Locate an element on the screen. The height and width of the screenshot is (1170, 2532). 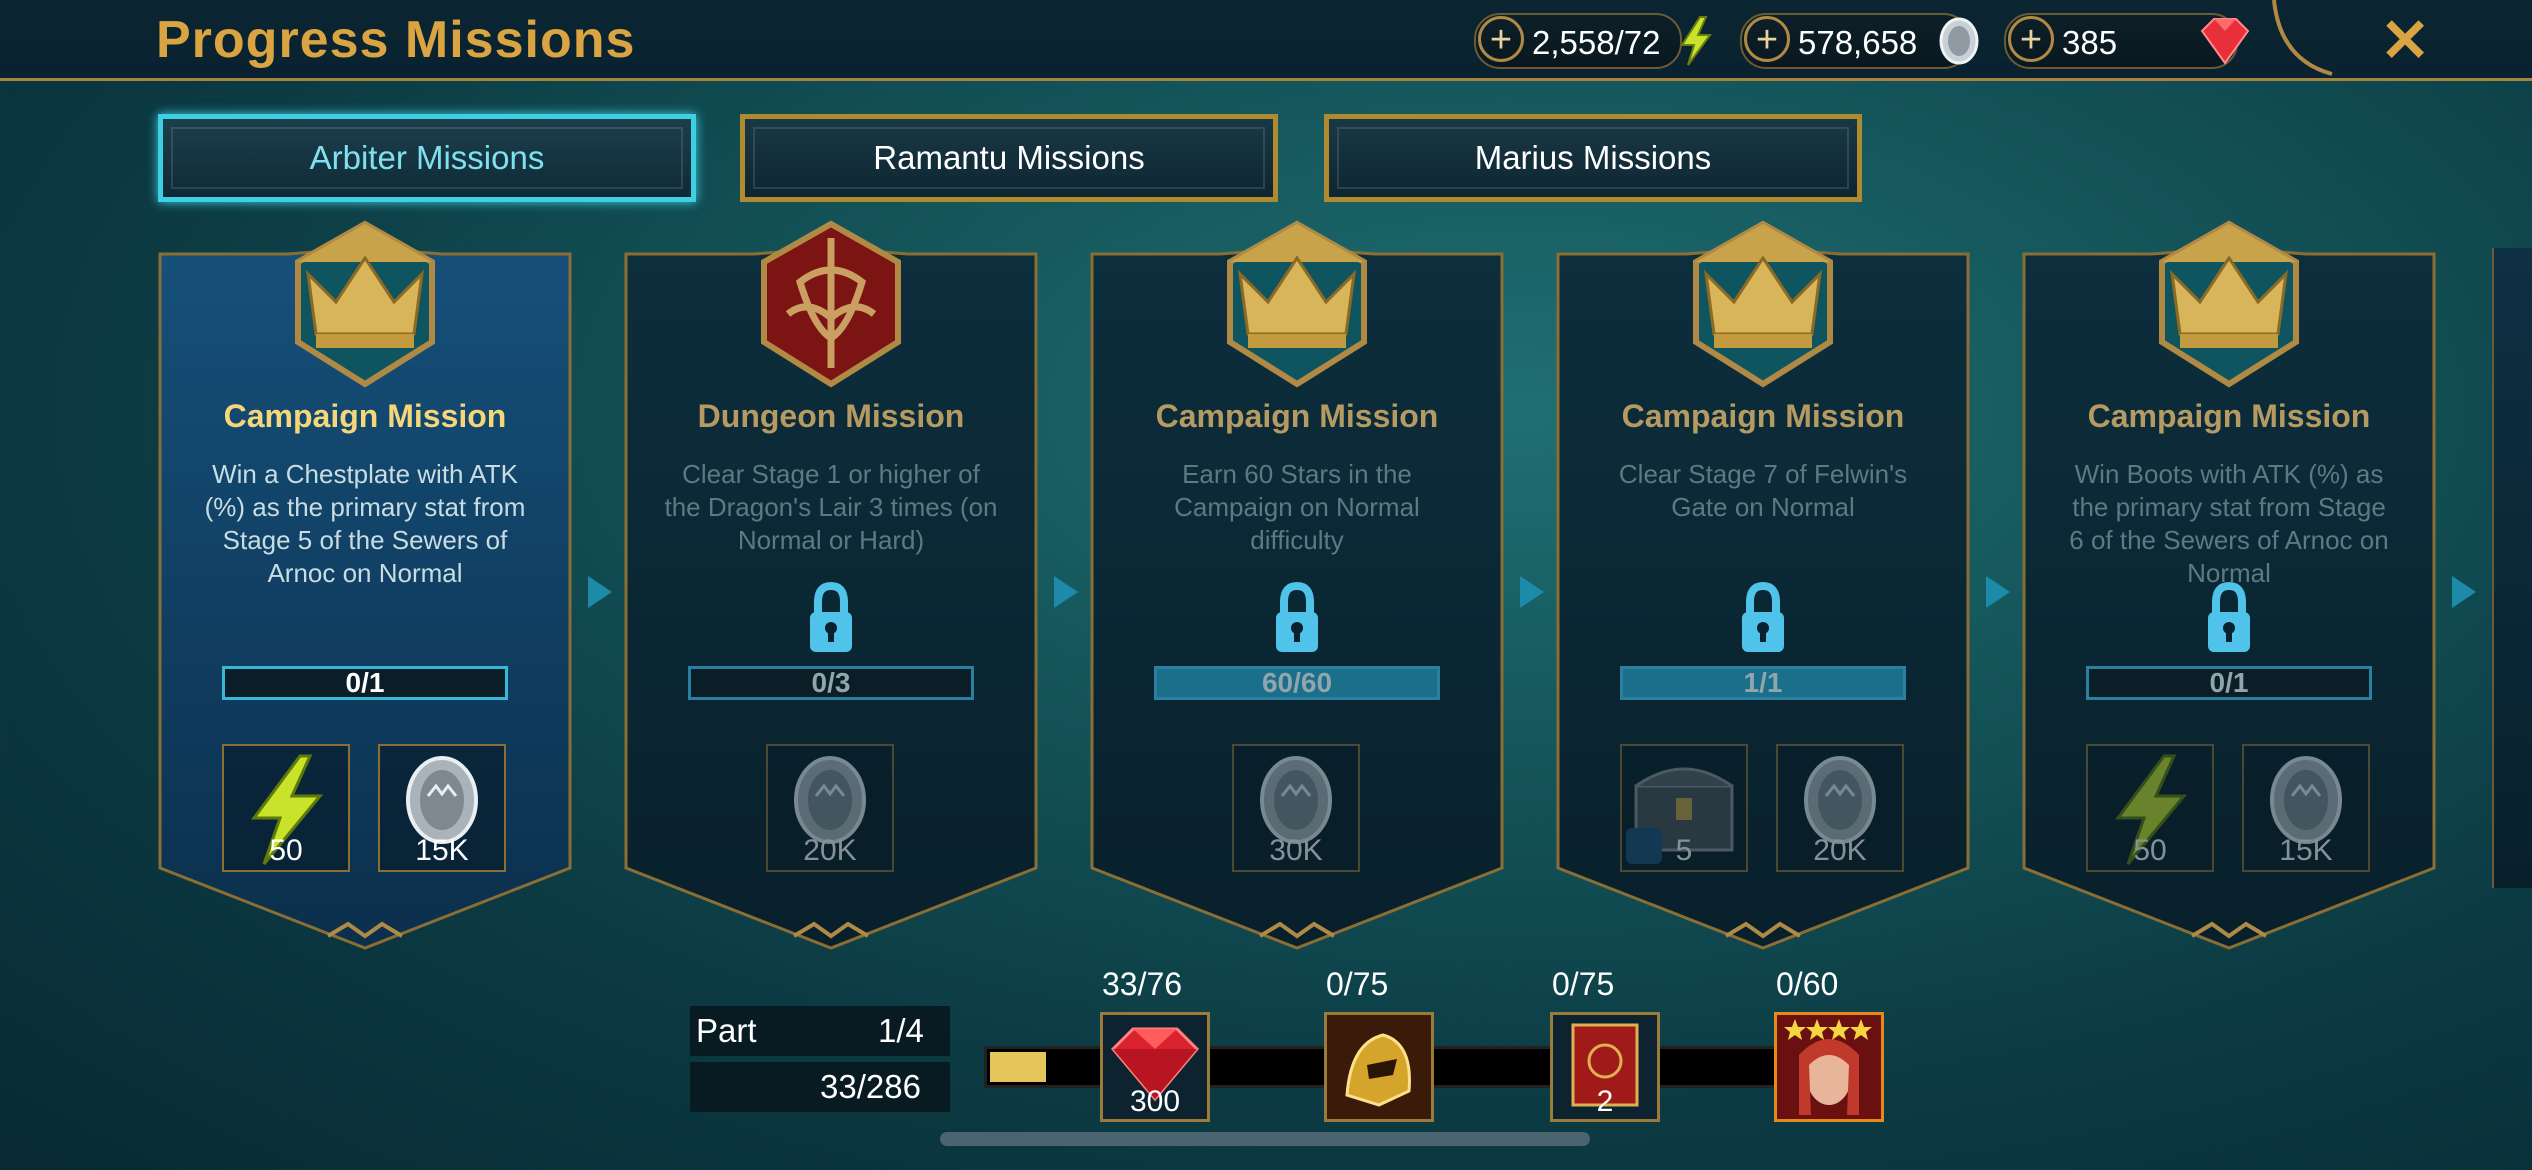
milestone-2-reward is located at coordinates (1379, 1067).